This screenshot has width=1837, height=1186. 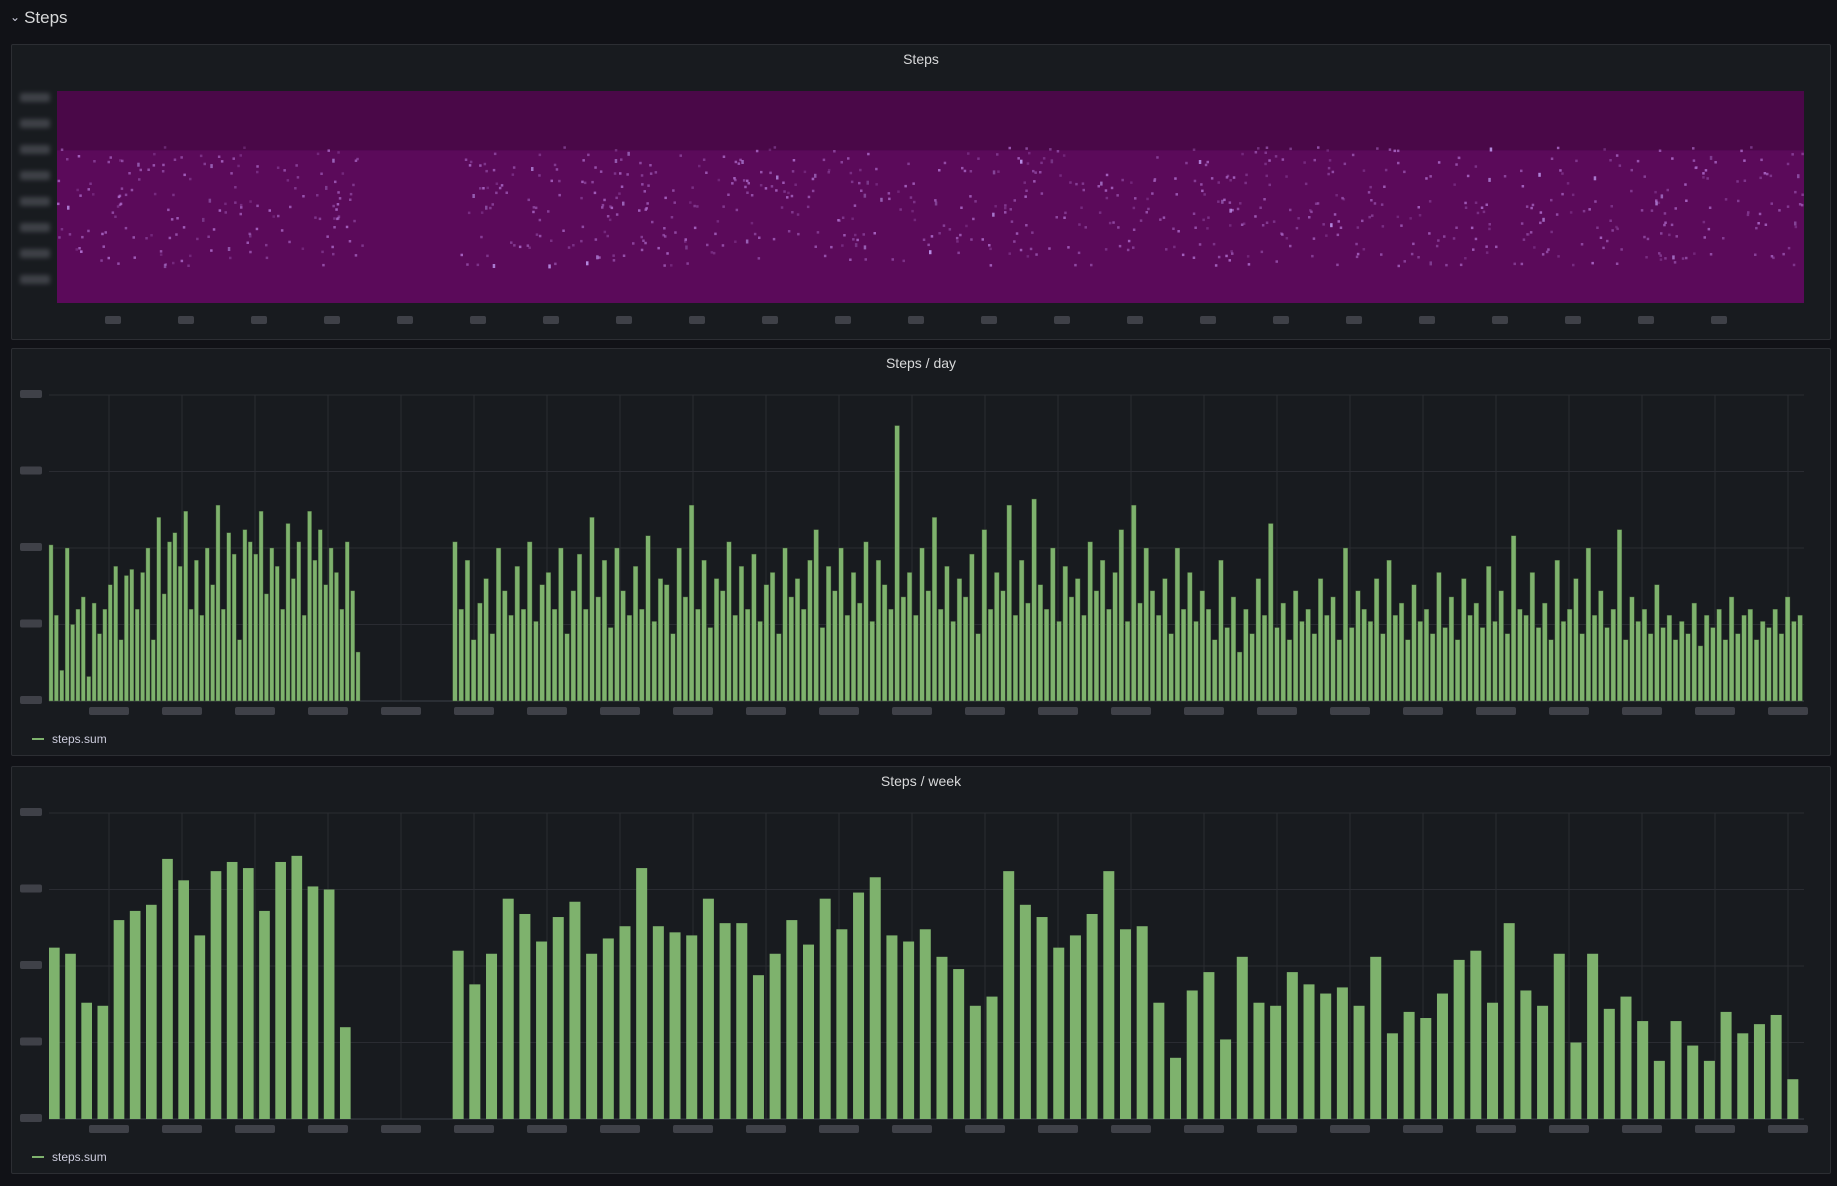 What do you see at coordinates (39, 18) in the screenshot?
I see `row-header-steps: ⌄ Steps` at bounding box center [39, 18].